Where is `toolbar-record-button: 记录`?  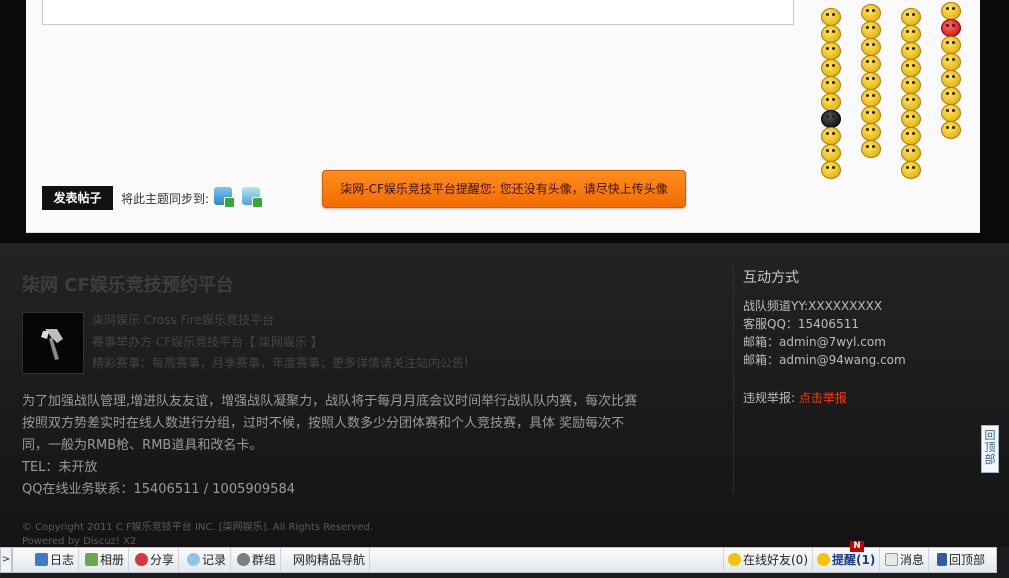 toolbar-record-button: 记录 is located at coordinates (207, 560).